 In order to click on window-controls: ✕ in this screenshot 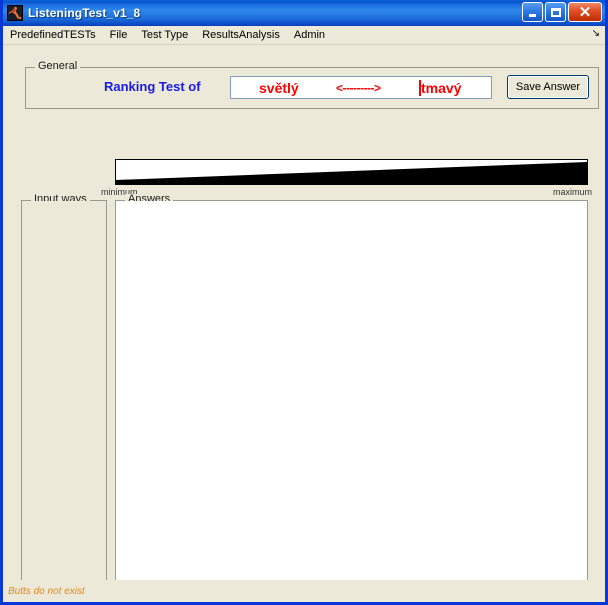, I will do `click(562, 12)`.